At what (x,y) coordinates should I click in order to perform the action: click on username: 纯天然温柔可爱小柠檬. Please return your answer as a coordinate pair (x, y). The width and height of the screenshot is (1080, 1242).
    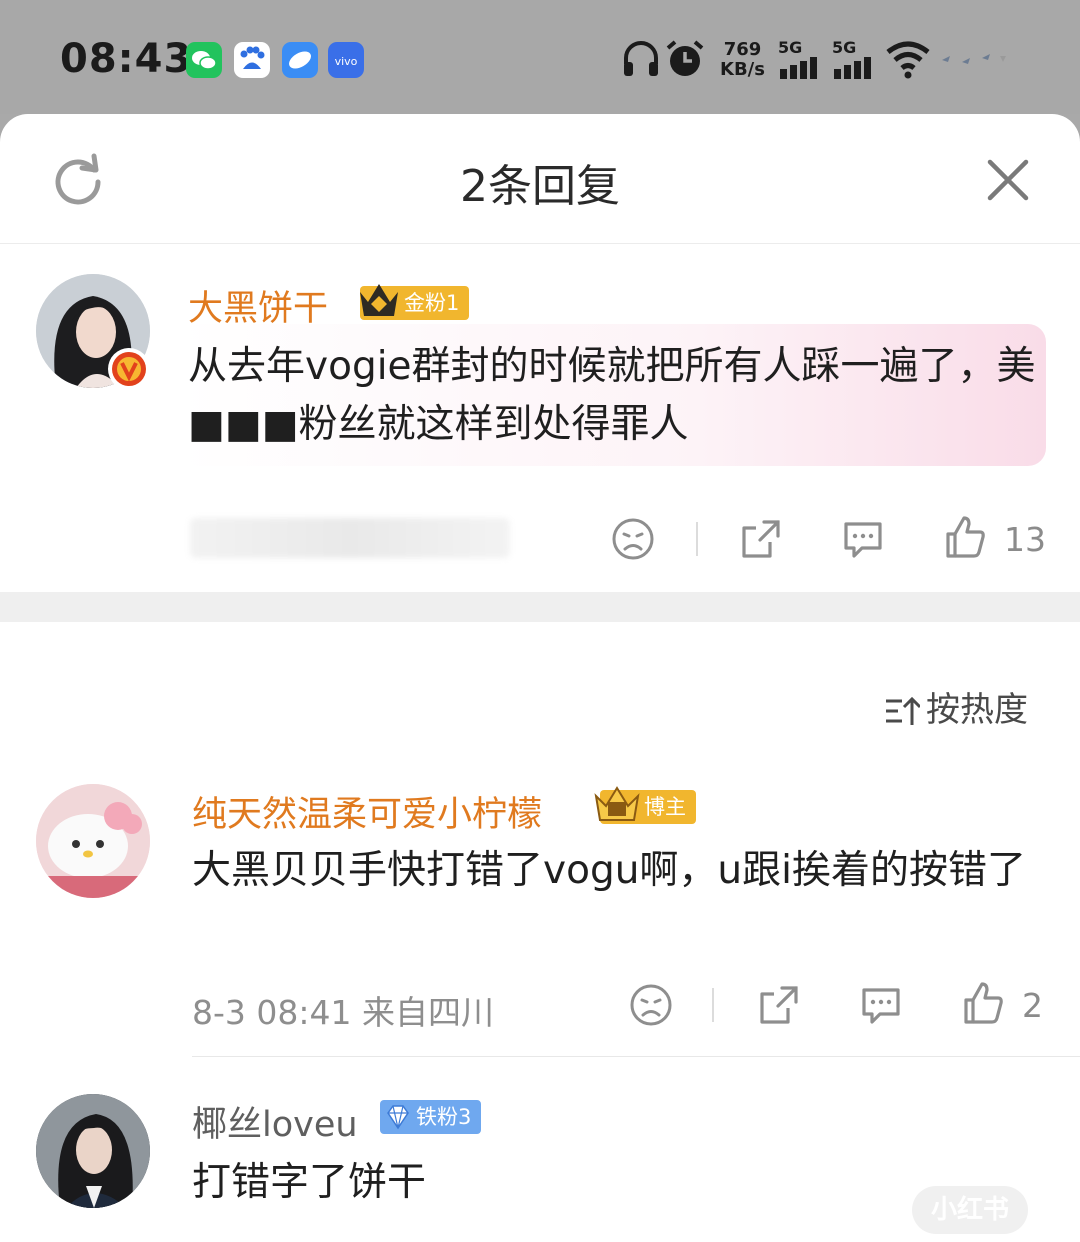
    Looking at the image, I should click on (367, 811).